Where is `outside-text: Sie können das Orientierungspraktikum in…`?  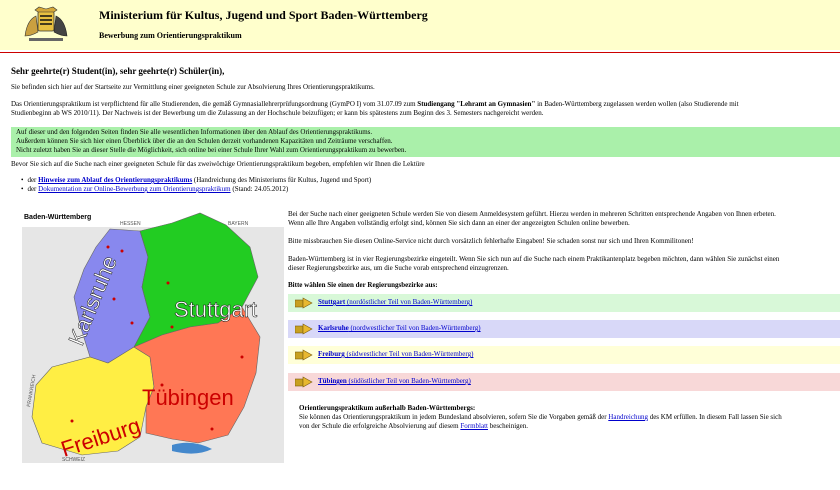
outside-text: Sie können das Orientierungspraktikum in… is located at coordinates (454, 417).